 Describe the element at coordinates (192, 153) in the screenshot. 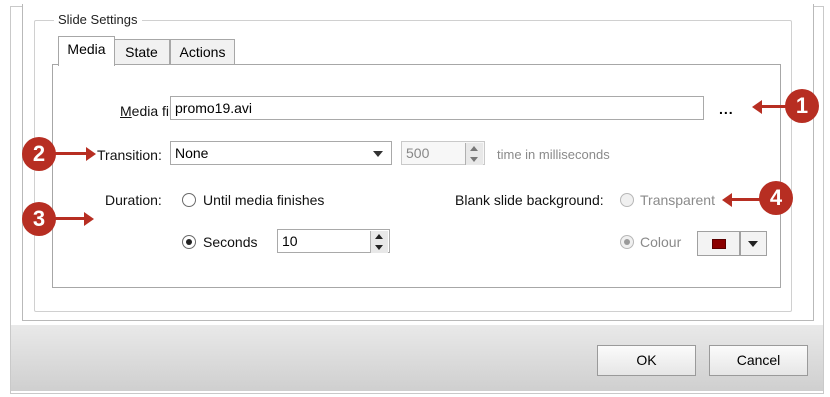

I see `transition-value: None` at that location.